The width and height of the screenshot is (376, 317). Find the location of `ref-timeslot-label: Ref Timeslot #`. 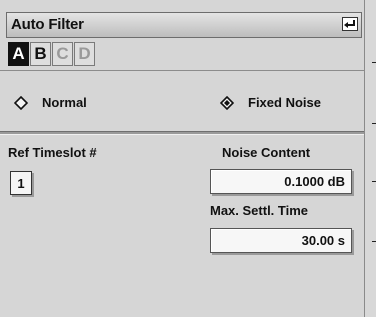

ref-timeslot-label: Ref Timeslot # is located at coordinates (52, 152).